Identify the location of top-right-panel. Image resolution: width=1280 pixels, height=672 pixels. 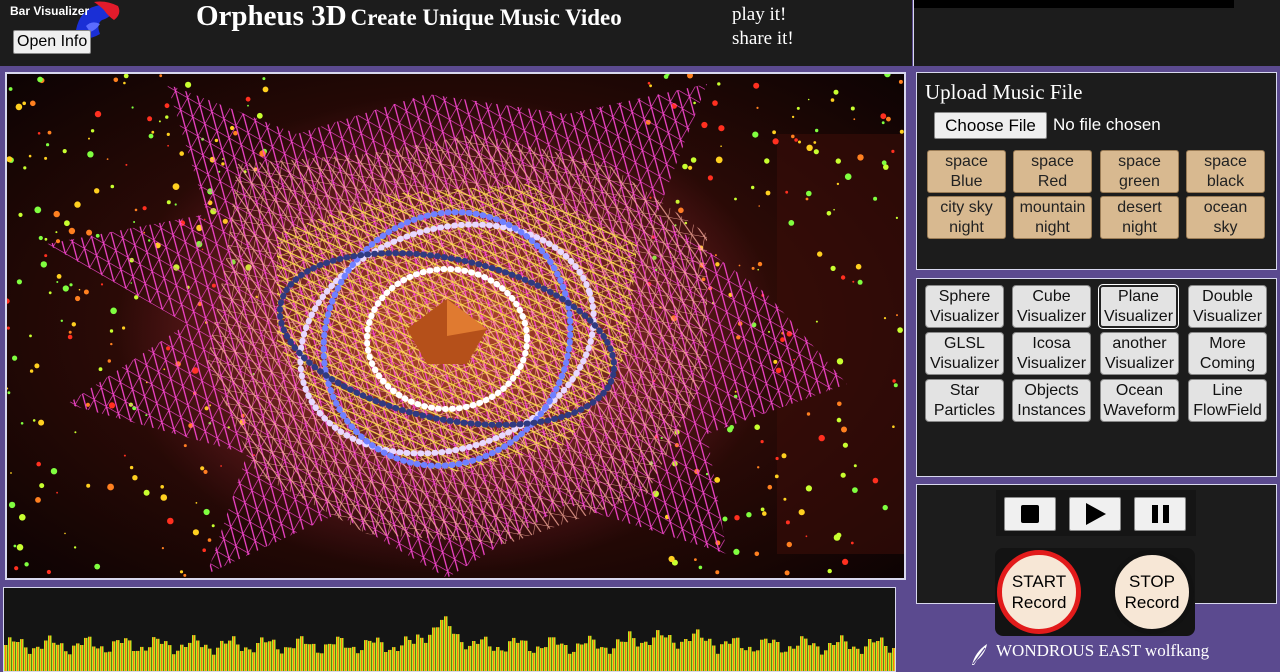
(1096, 33).